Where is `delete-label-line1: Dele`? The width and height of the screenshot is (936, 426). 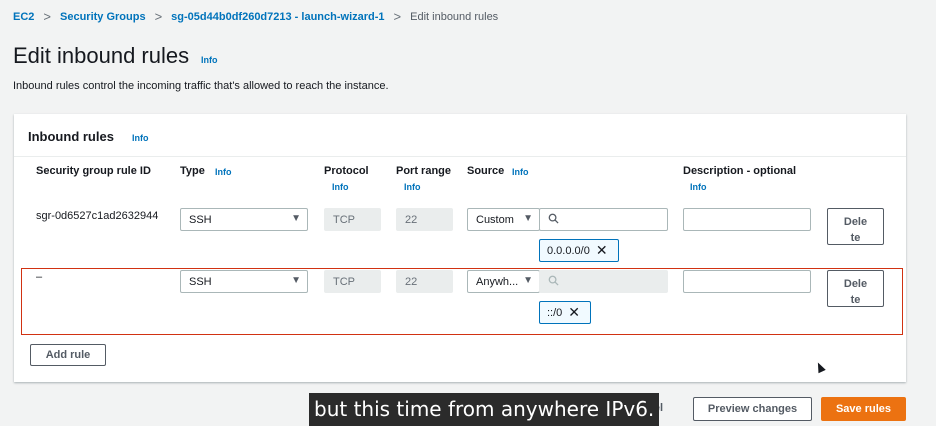
delete-label-line1: Dele is located at coordinates (855, 222).